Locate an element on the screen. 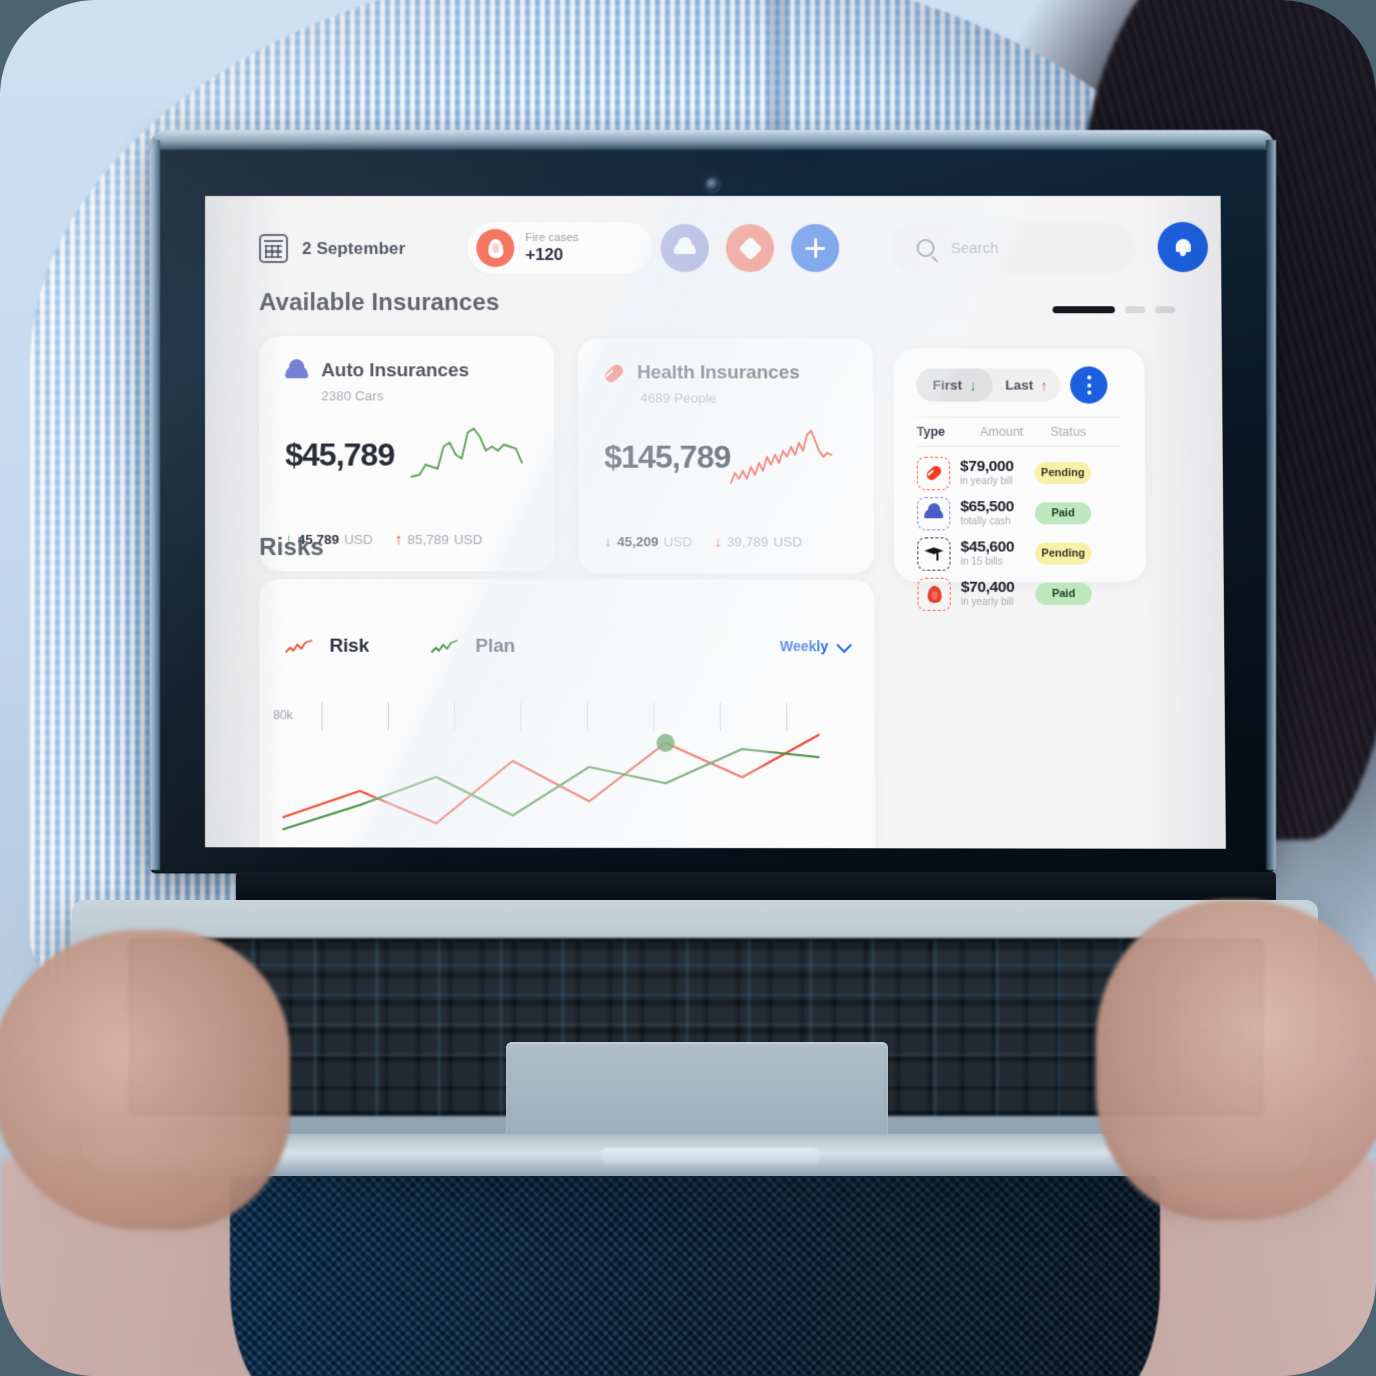 The width and height of the screenshot is (1376, 1376). sort-last-option: Last ↑ is located at coordinates (1027, 384).